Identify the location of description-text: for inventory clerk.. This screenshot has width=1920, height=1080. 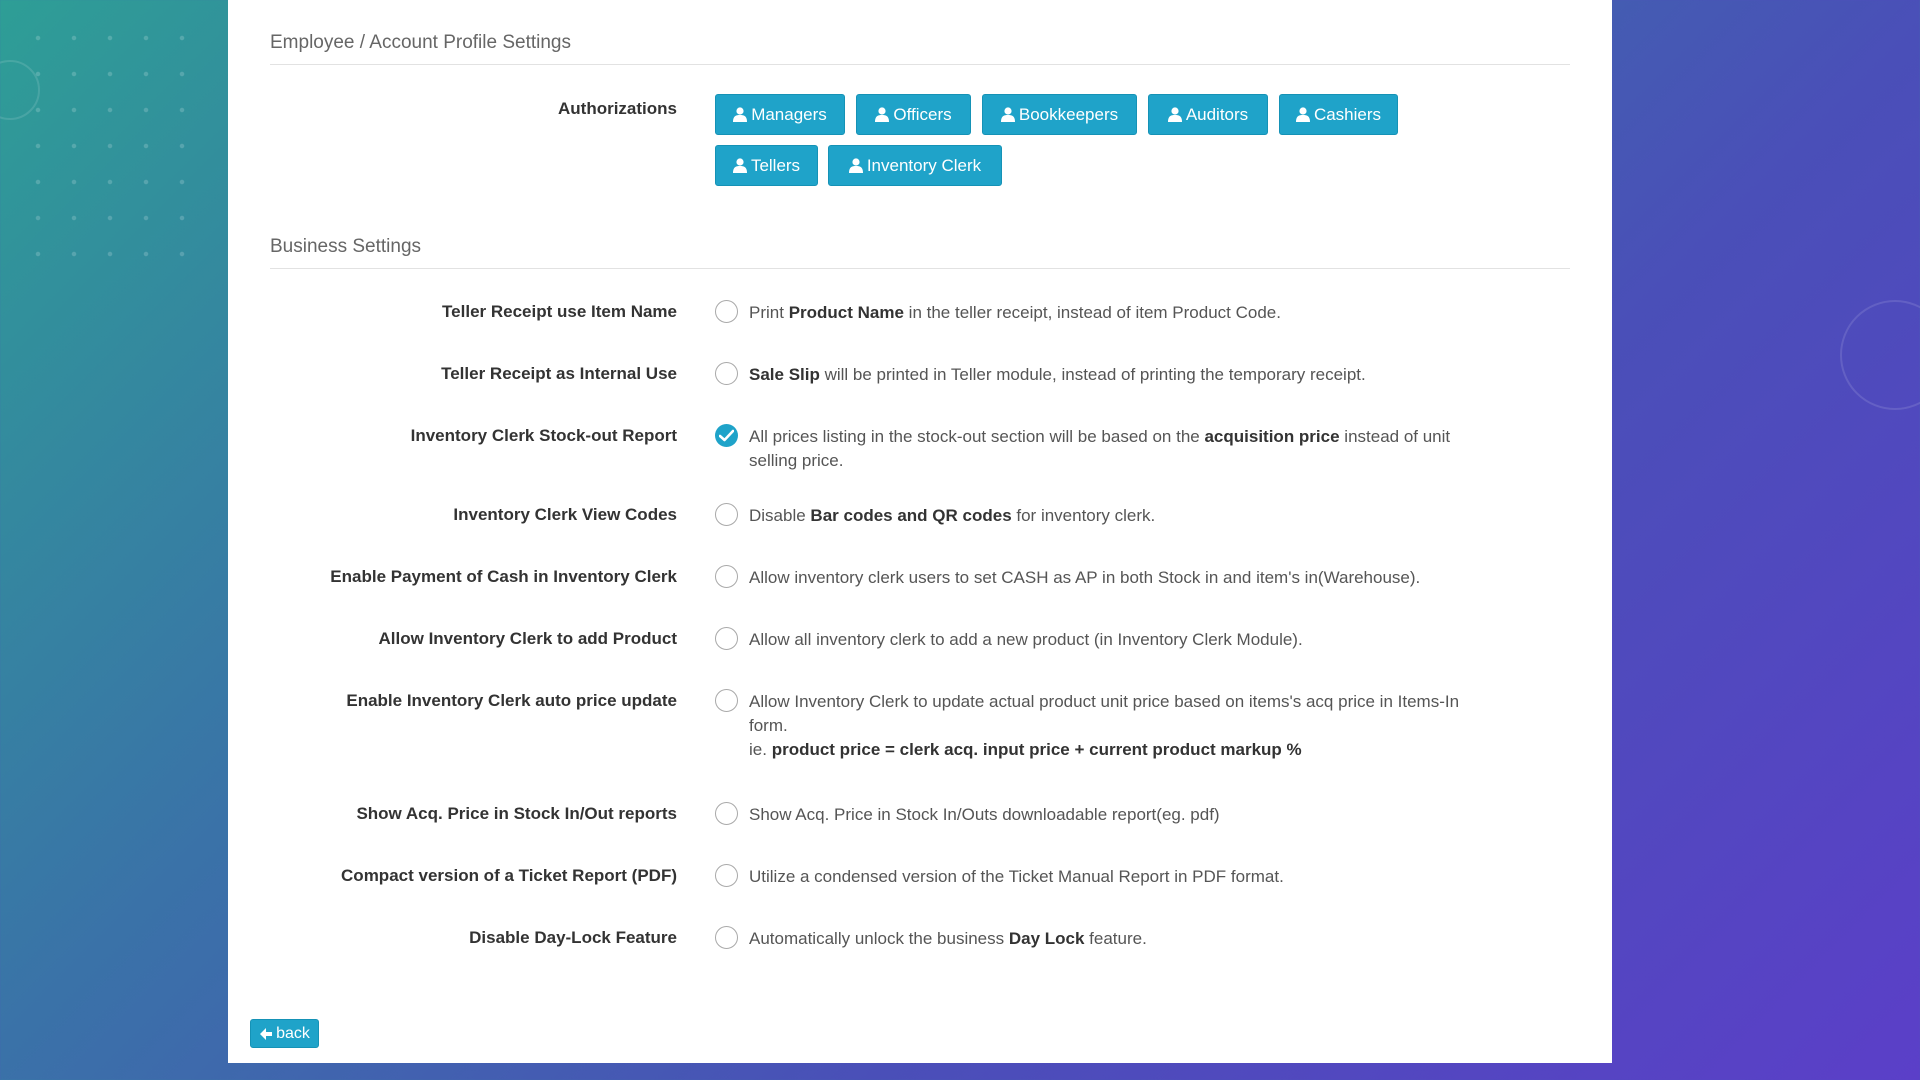
(1083, 515).